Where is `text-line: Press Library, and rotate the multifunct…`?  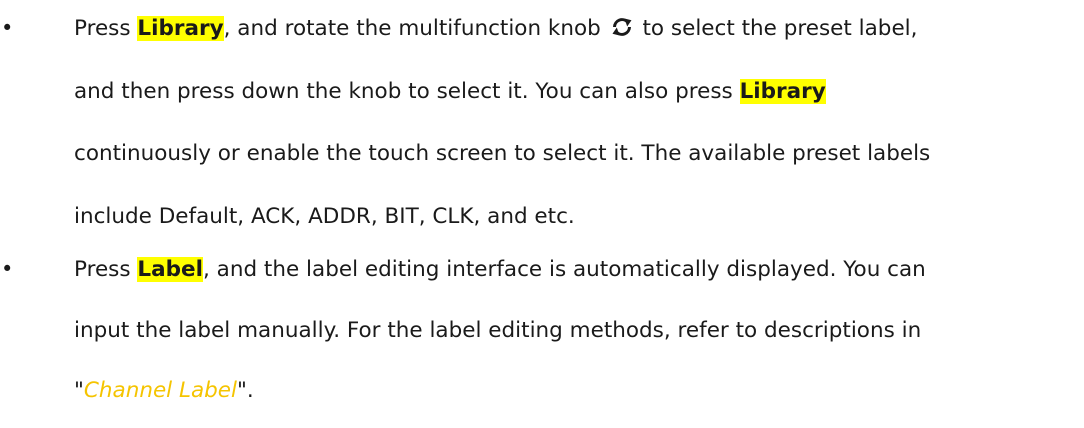 text-line: Press Library, and rotate the multifunct… is located at coordinates (496, 30).